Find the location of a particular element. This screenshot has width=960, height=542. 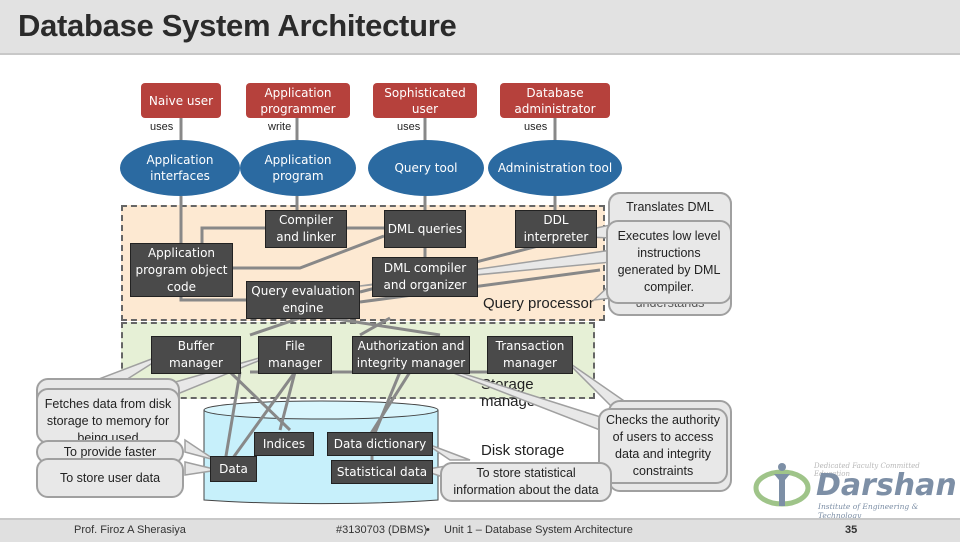

sm-authorization-and-integrity-manager: Authorization and integrity manager is located at coordinates (411, 355).